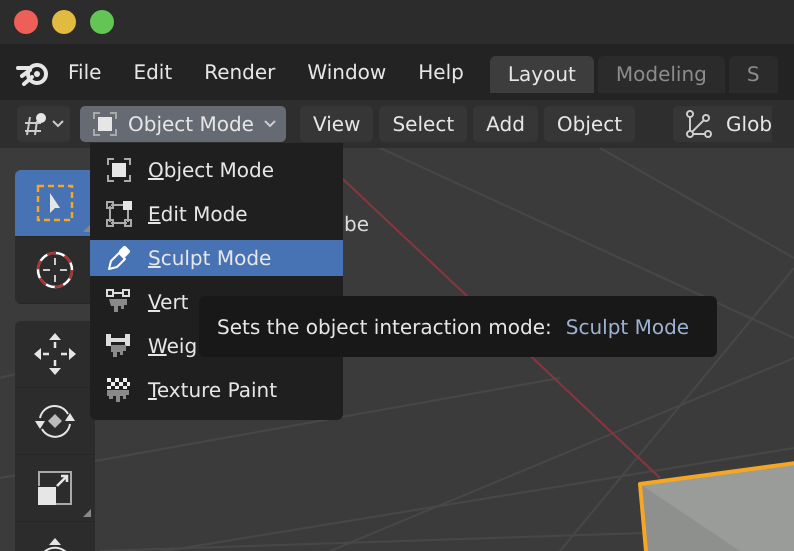  I want to click on tooltip-text: Sets the object interaction mode:, so click(384, 326).